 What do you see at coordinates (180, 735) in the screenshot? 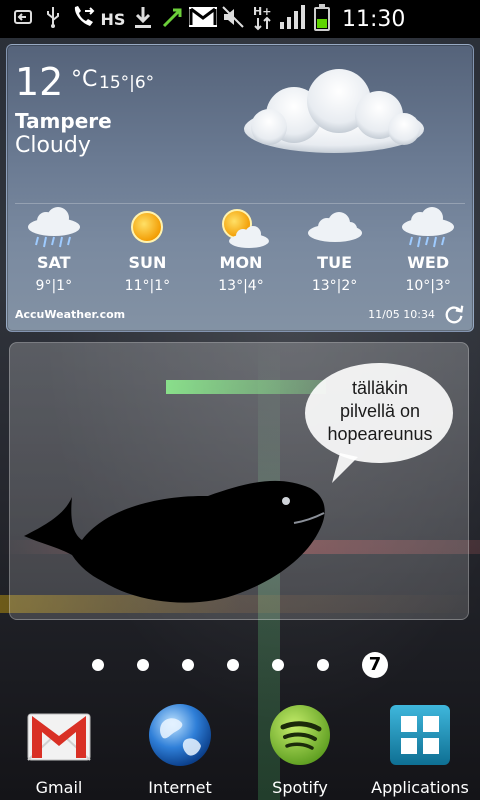
I see `globe-icon` at bounding box center [180, 735].